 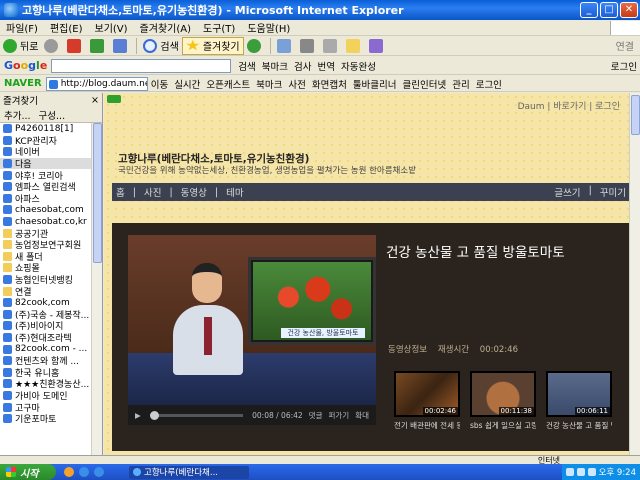 What do you see at coordinates (46, 198) in the screenshot?
I see `favorites-item: 아파스` at bounding box center [46, 198].